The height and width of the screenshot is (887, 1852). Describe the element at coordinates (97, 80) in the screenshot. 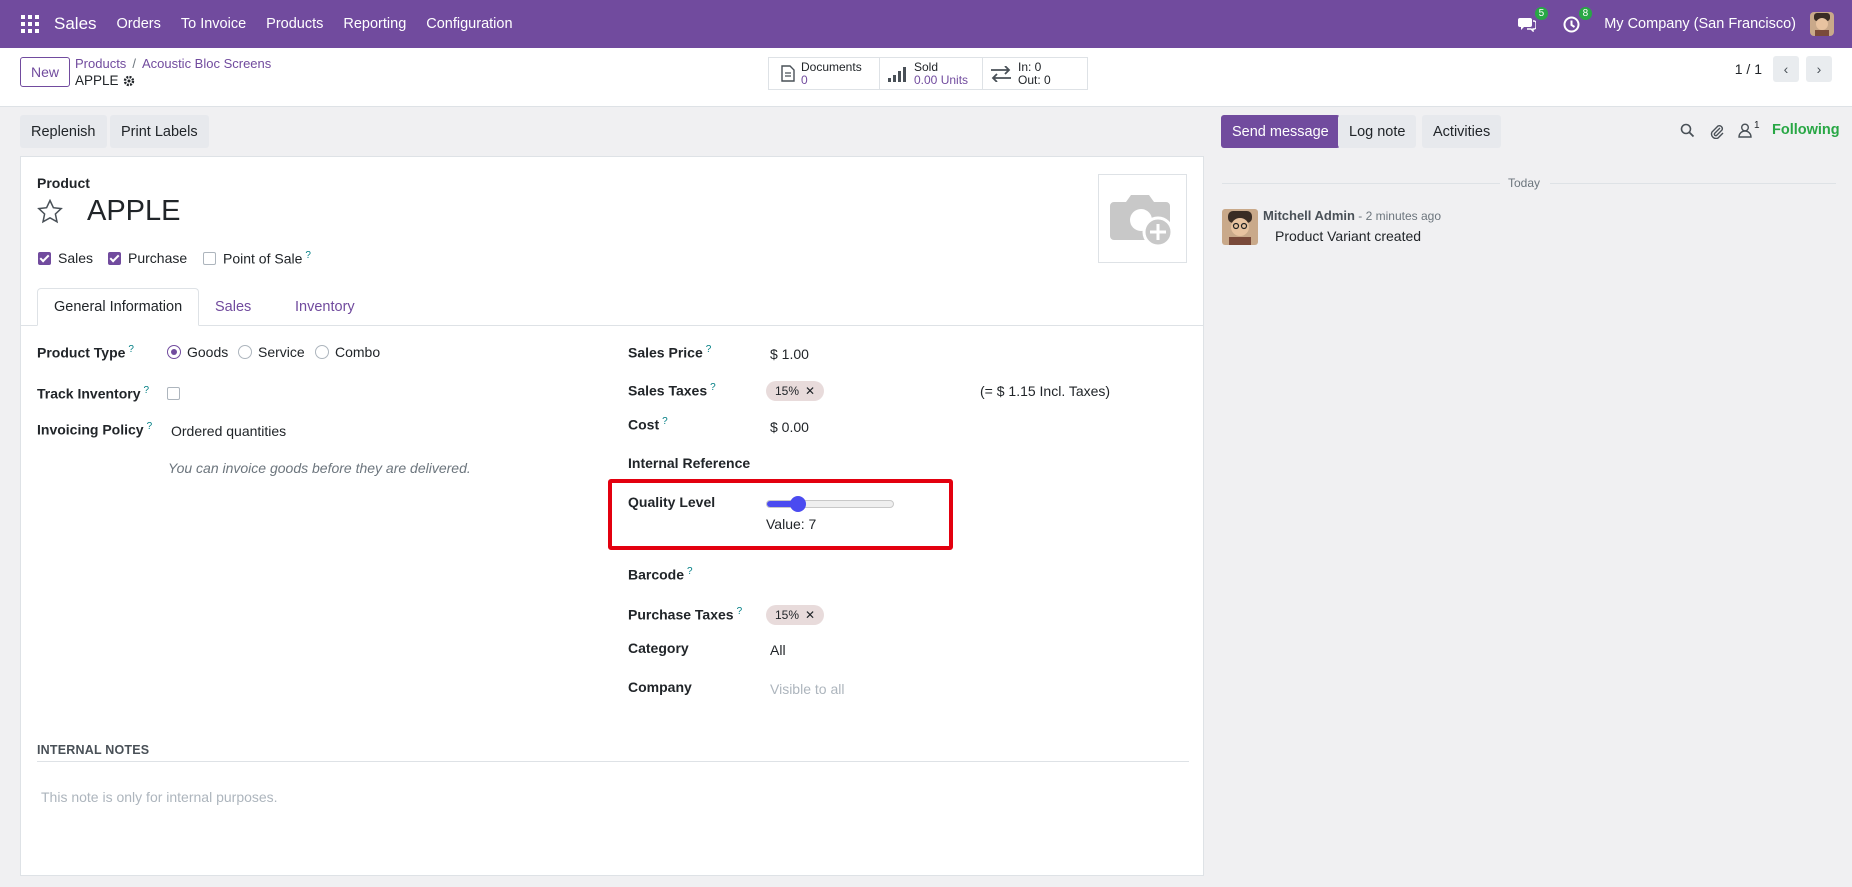

I see `record-name: APPLE` at that location.